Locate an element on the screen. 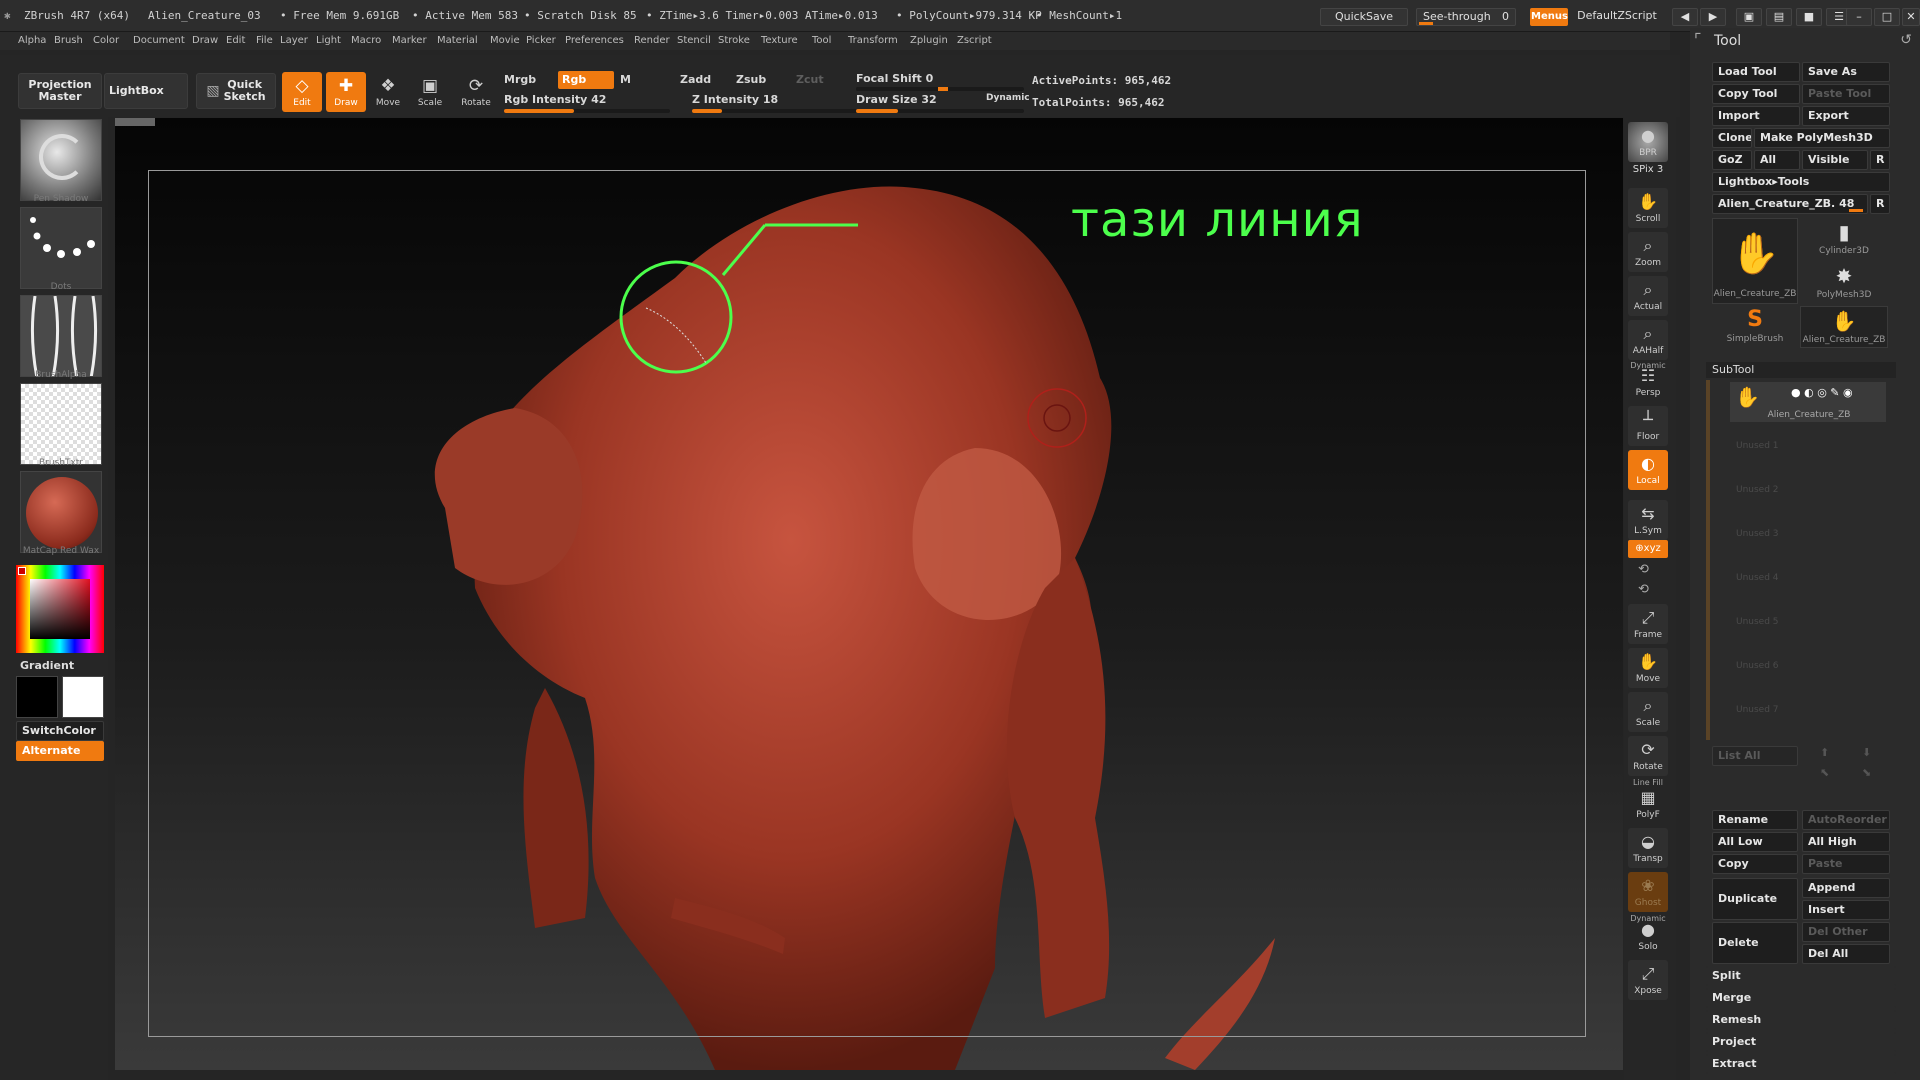 Image resolution: width=1920 pixels, height=1080 pixels. focal-shift-handle is located at coordinates (943, 89).